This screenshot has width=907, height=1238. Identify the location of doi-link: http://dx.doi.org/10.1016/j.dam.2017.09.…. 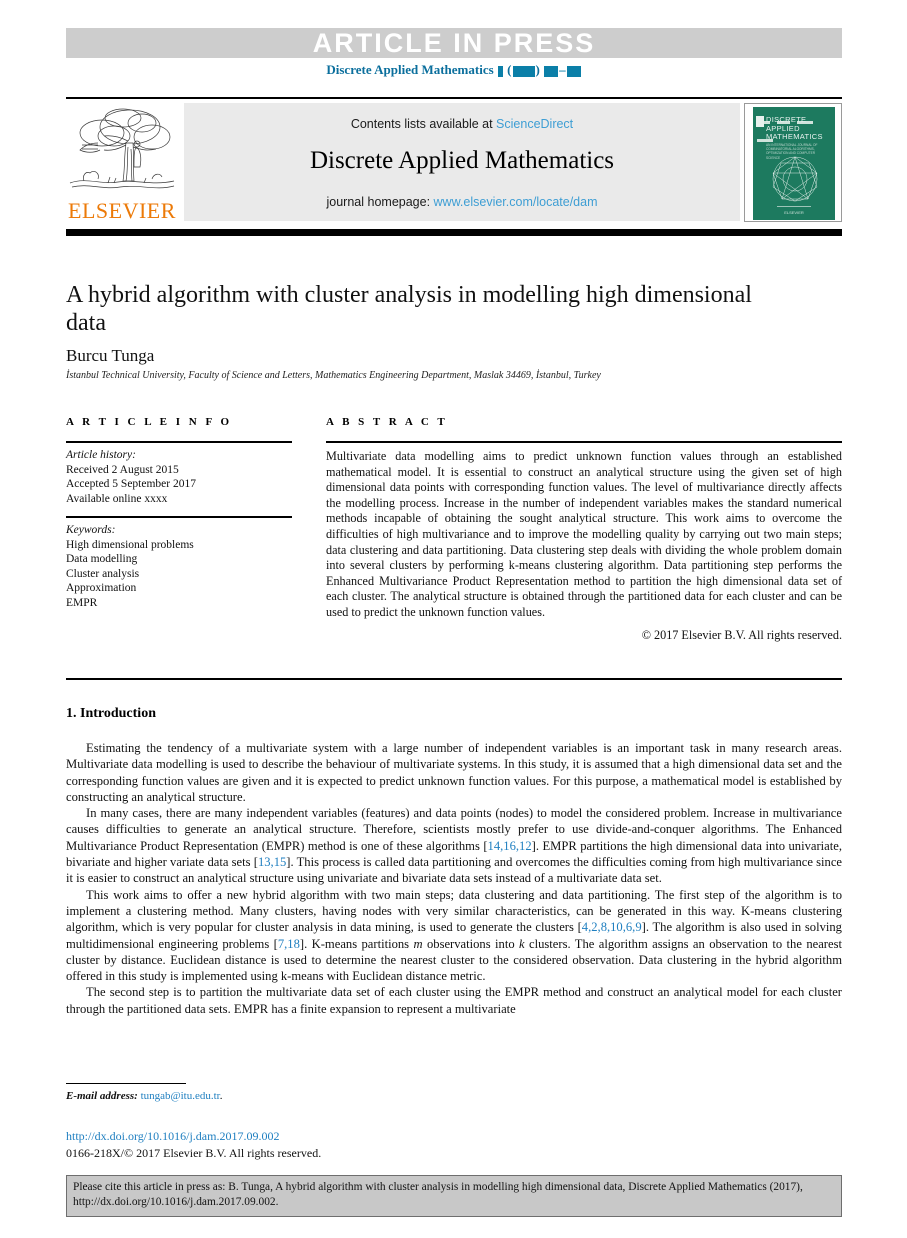
(172, 1136).